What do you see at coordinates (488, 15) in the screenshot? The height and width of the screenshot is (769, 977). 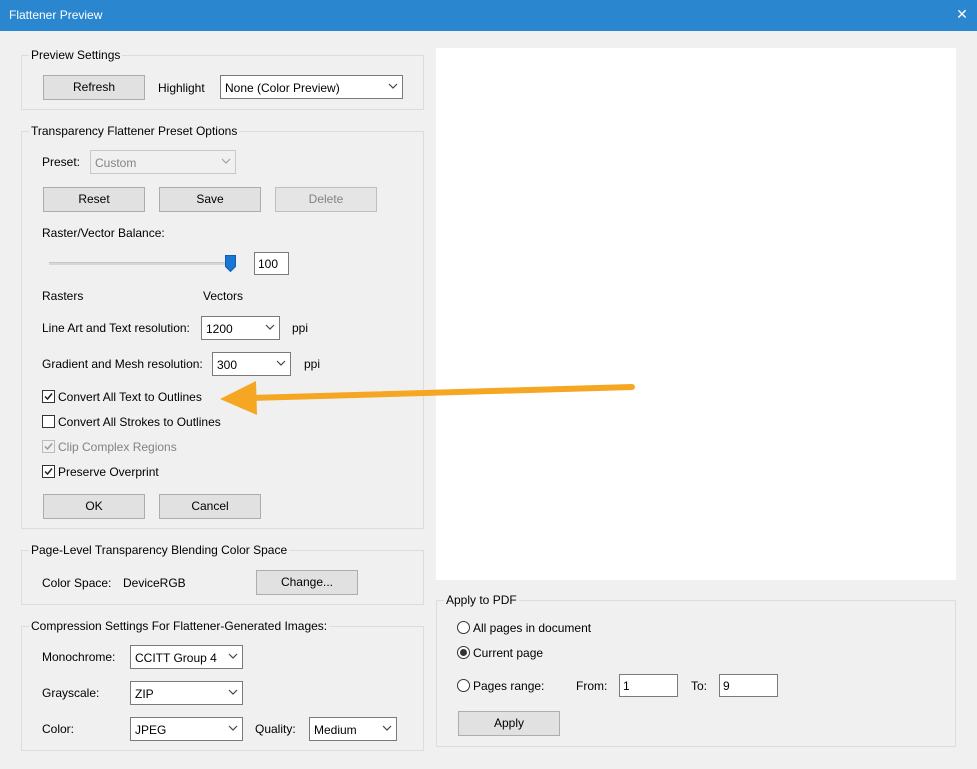 I see `title-bar: Flattener Preview ✕` at bounding box center [488, 15].